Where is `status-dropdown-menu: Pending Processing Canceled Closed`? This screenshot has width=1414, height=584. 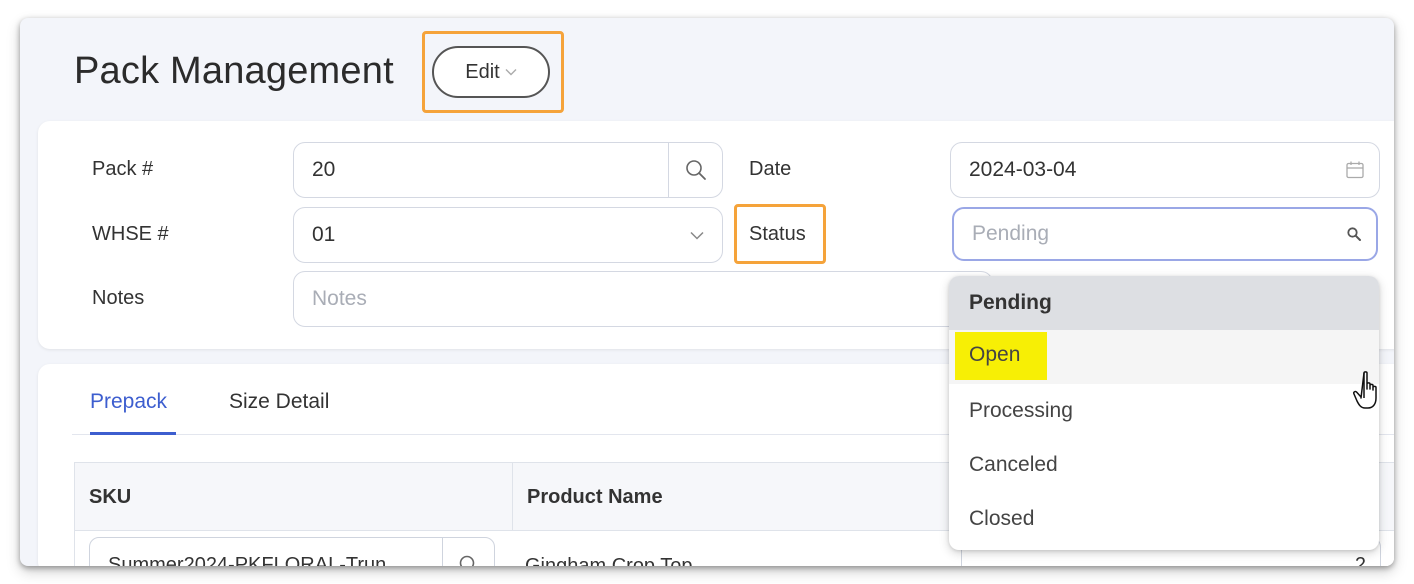 status-dropdown-menu: Pending Processing Canceled Closed is located at coordinates (1164, 413).